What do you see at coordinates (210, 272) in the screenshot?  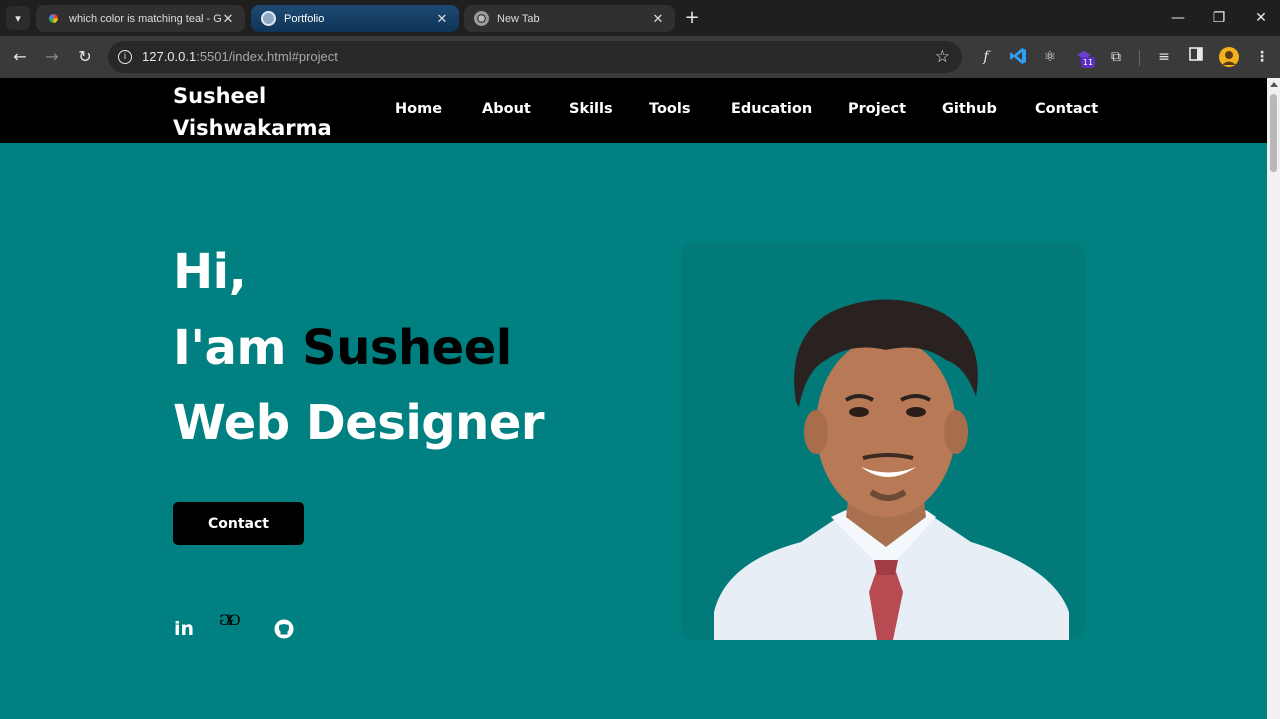 I see `hero-greeting: Hi,` at bounding box center [210, 272].